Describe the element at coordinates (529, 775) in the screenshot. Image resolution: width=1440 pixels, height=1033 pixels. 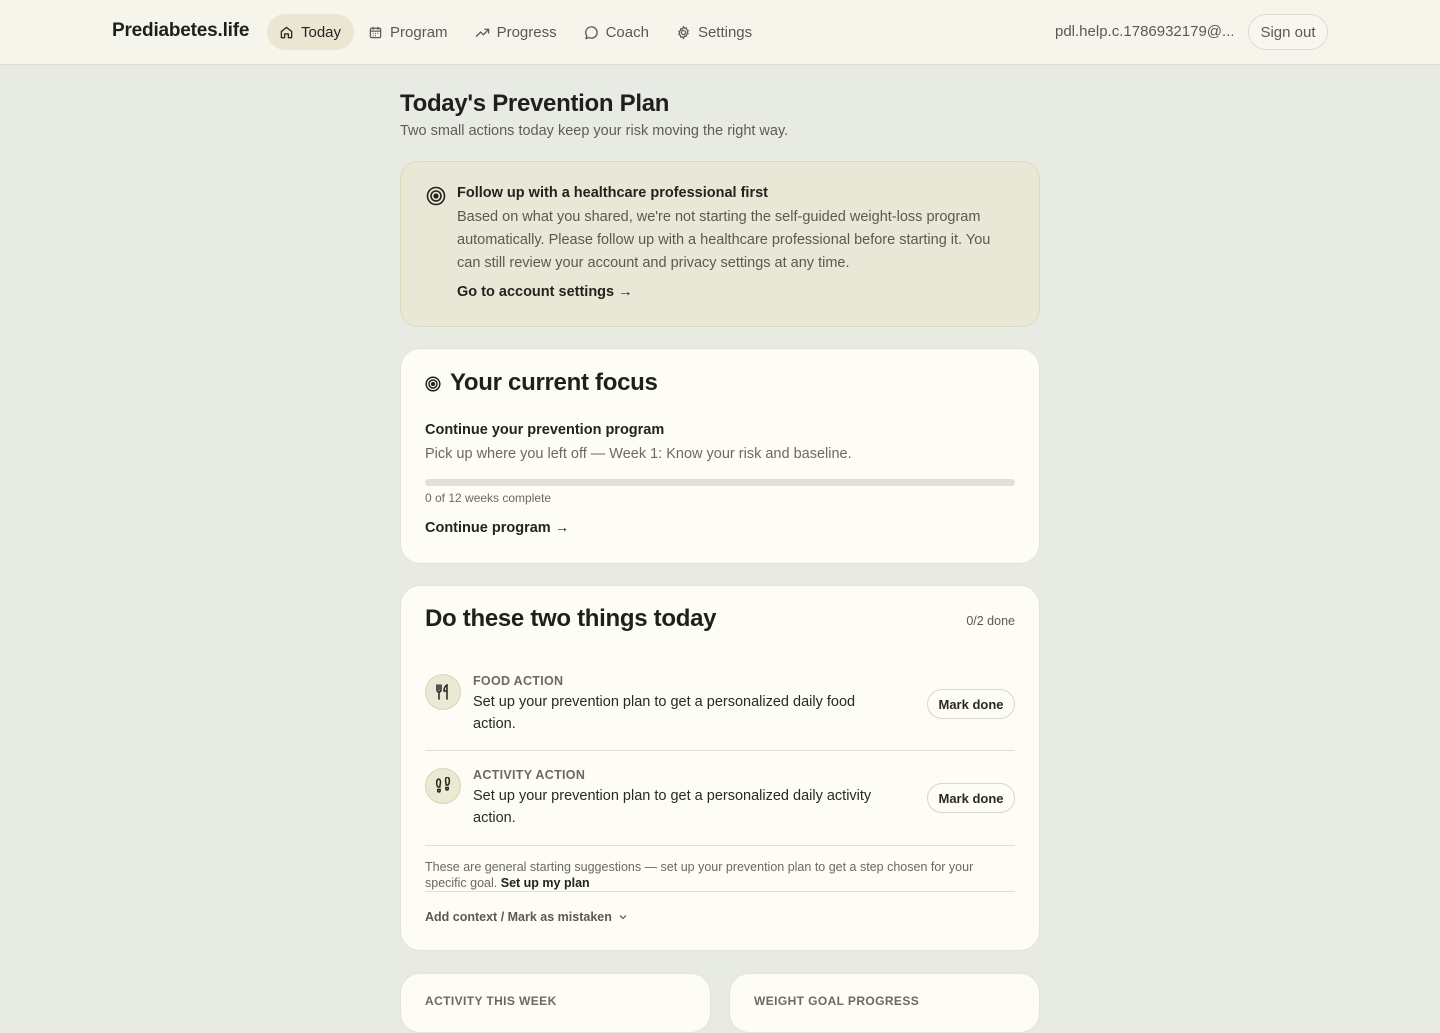
I see `action-kind: ACTIVITY ACTION` at that location.